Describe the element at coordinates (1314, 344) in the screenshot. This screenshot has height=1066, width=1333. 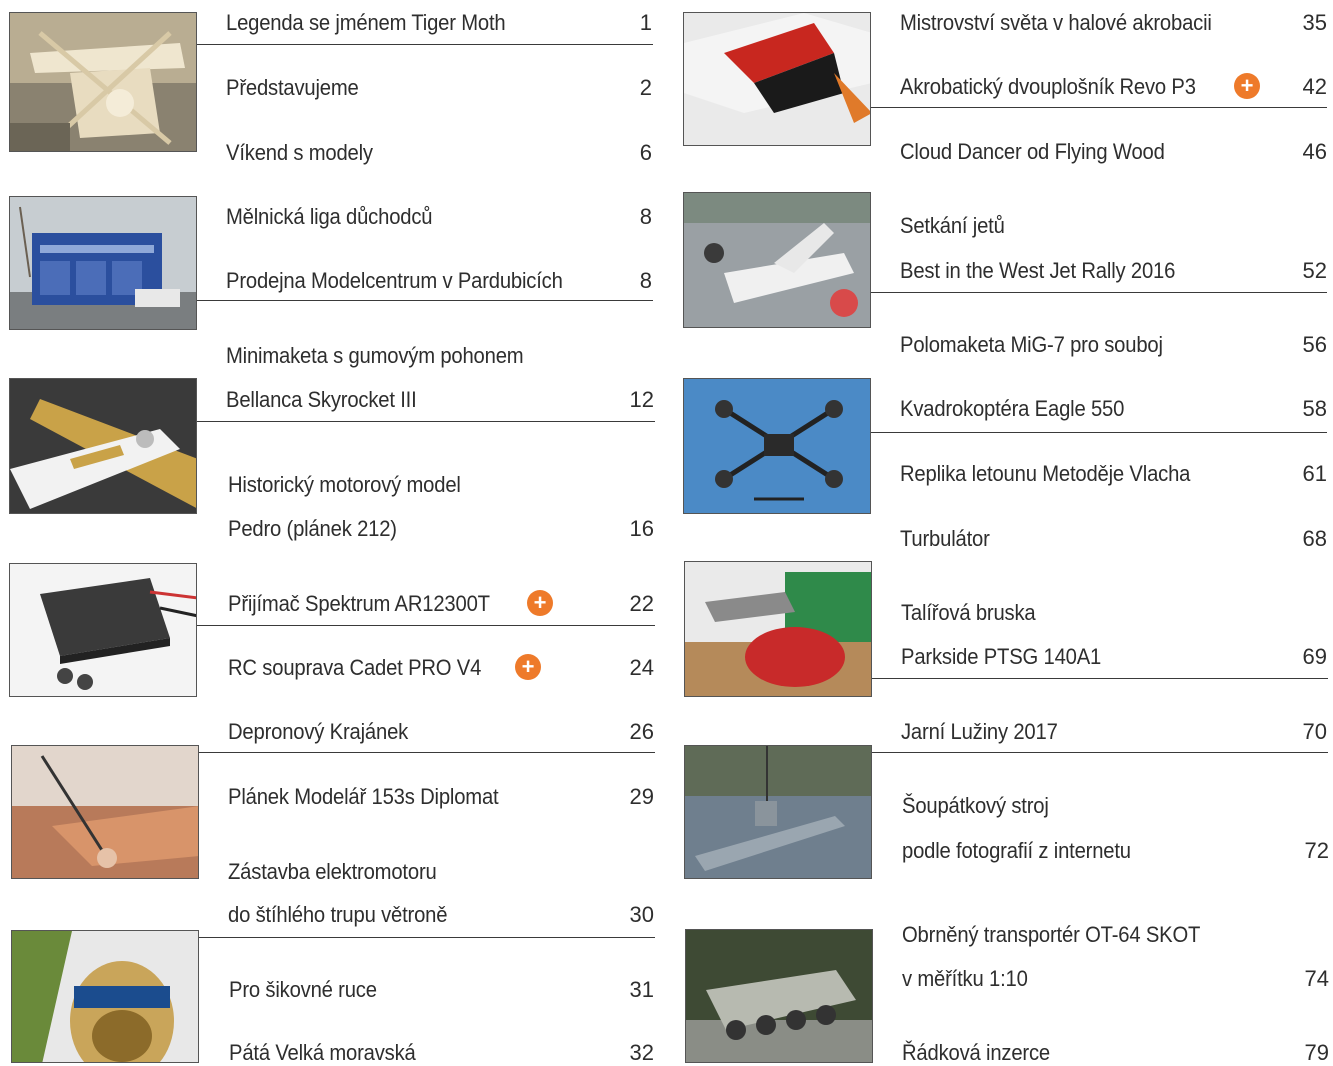
I see `toc-page-number: 56` at that location.